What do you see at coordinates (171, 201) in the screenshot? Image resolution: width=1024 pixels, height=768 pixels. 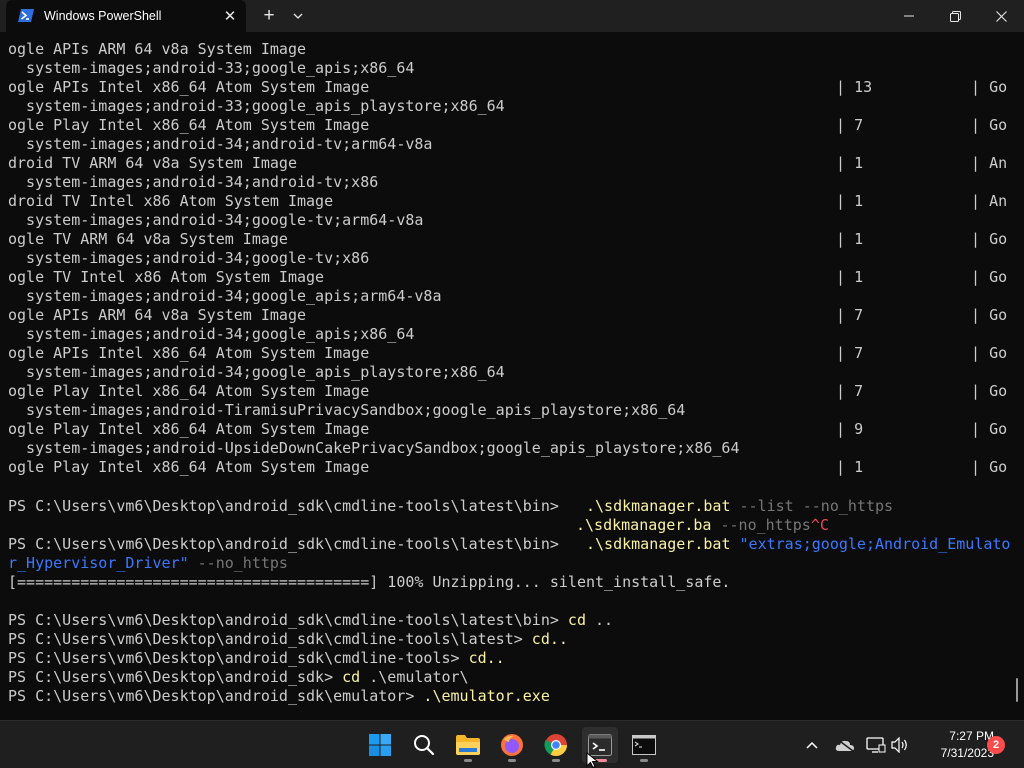 I see `package-description-line: droid TV Intel x86 Atom System Image` at bounding box center [171, 201].